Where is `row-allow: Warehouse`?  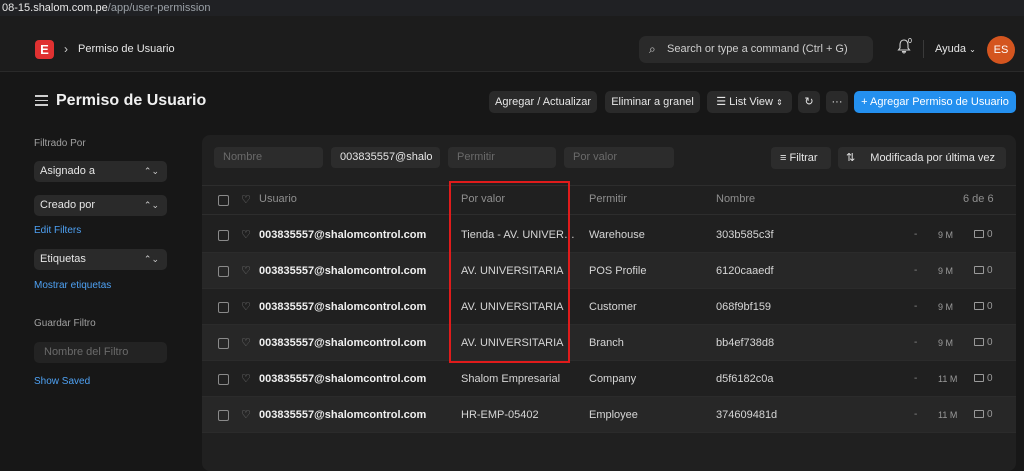
row-allow: Warehouse is located at coordinates (617, 235).